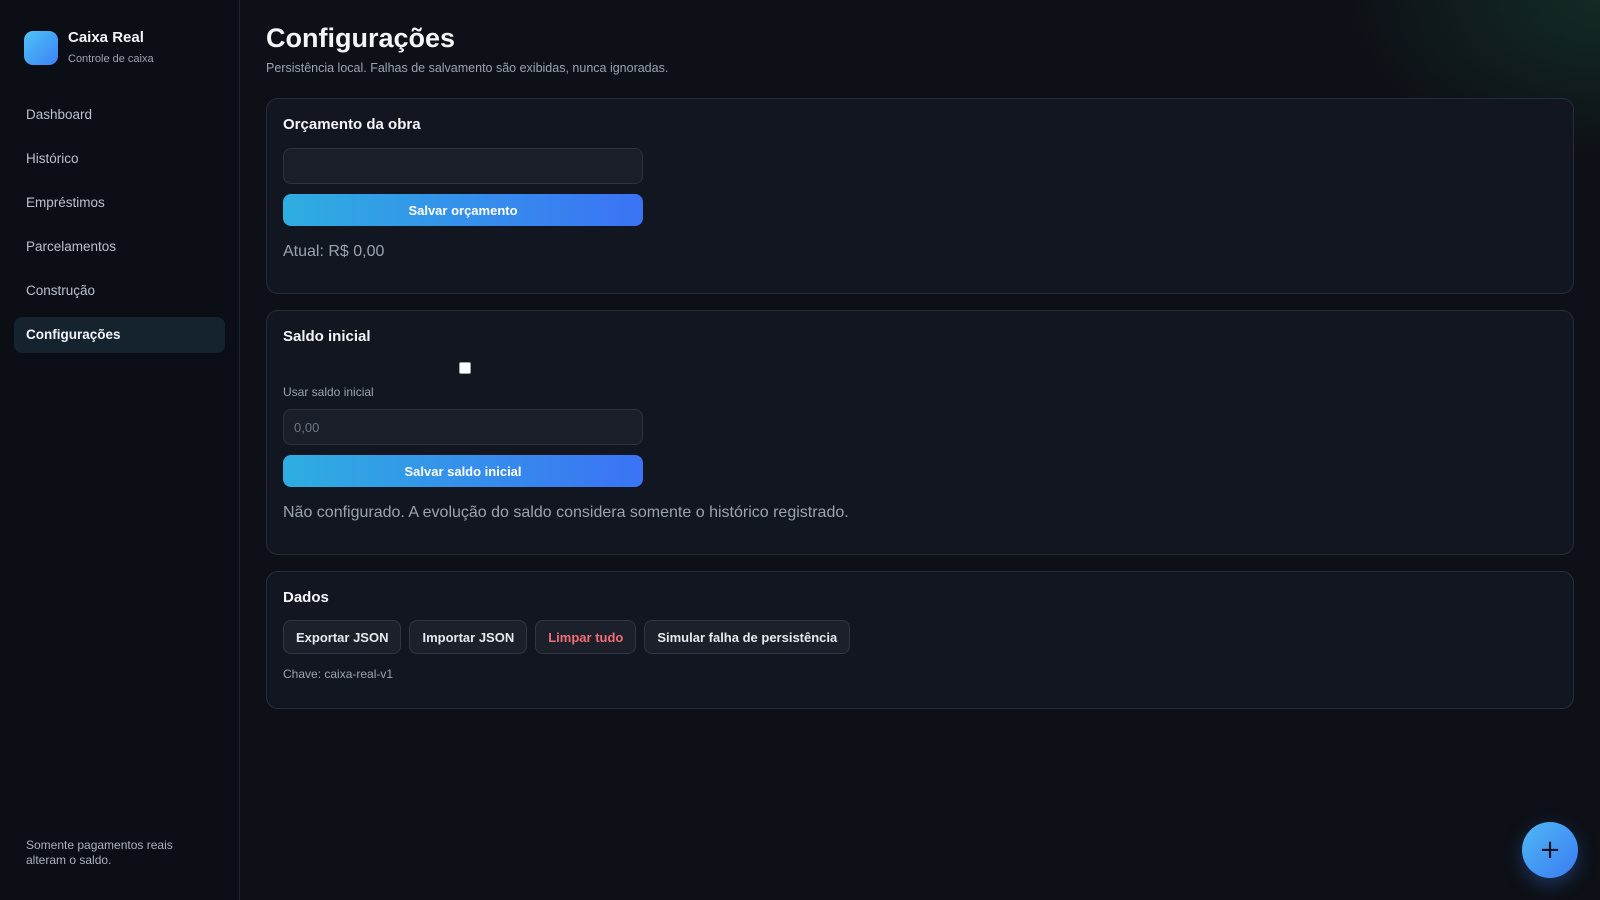 The image size is (1600, 900). What do you see at coordinates (463, 471) in the screenshot?
I see `save-initial-balance-button: Salvar saldo inicial` at bounding box center [463, 471].